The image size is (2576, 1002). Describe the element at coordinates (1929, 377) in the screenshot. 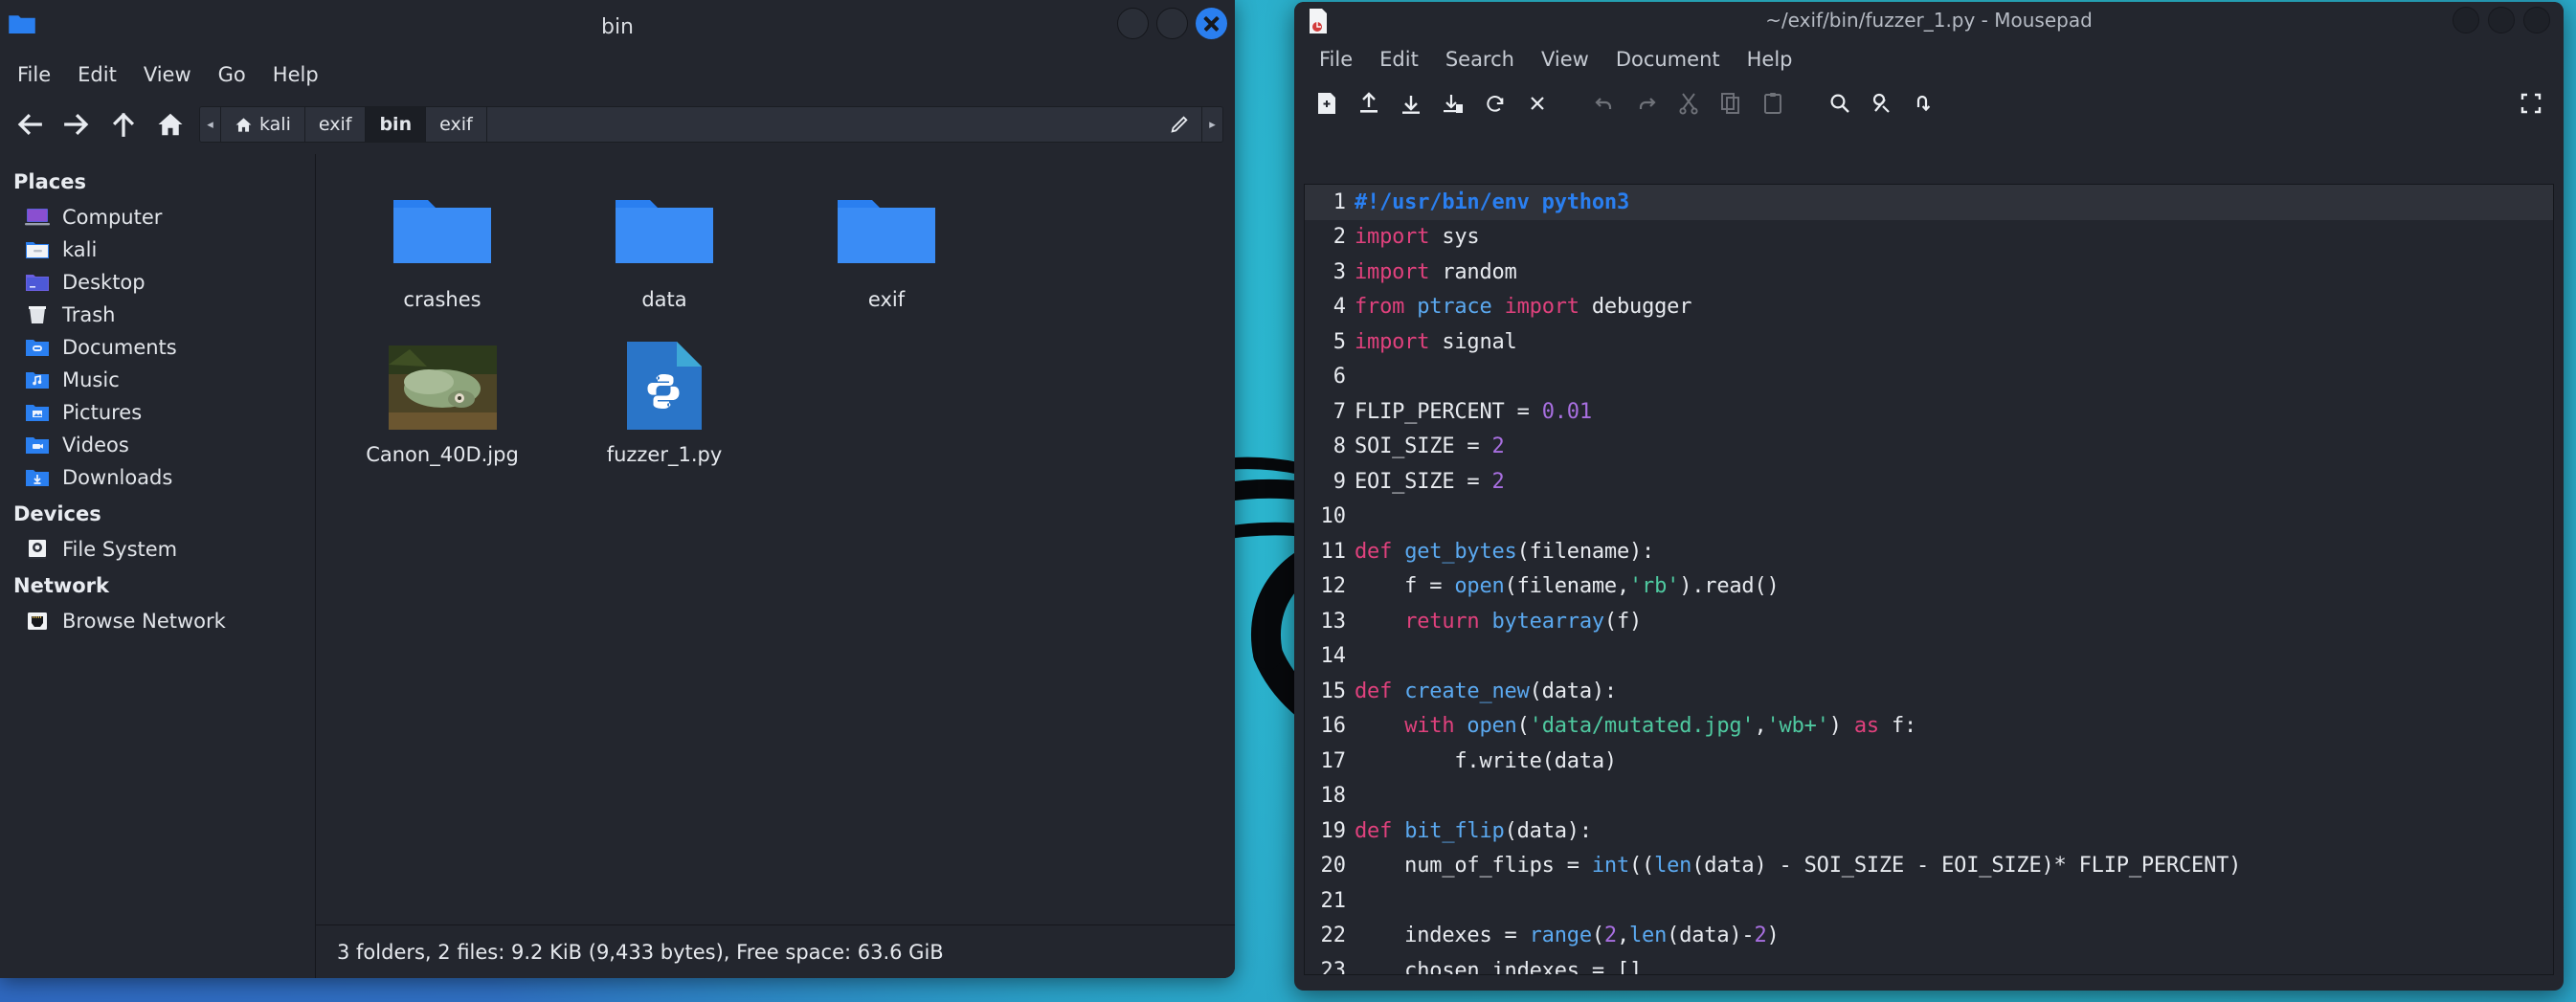

I see `code-line: 6` at that location.